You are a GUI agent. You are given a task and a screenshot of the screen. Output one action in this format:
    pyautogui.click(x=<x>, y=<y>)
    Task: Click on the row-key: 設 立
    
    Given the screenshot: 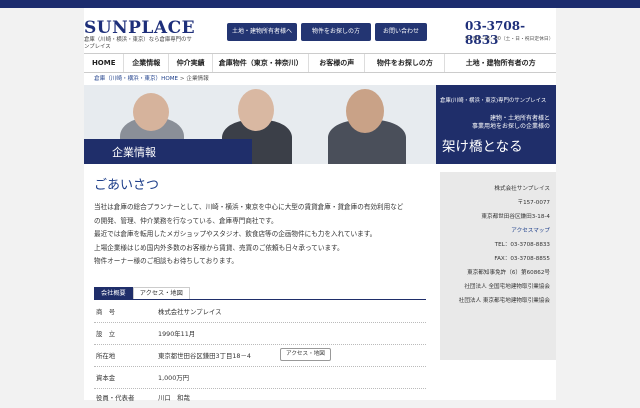 What is the action you would take?
    pyautogui.click(x=106, y=334)
    